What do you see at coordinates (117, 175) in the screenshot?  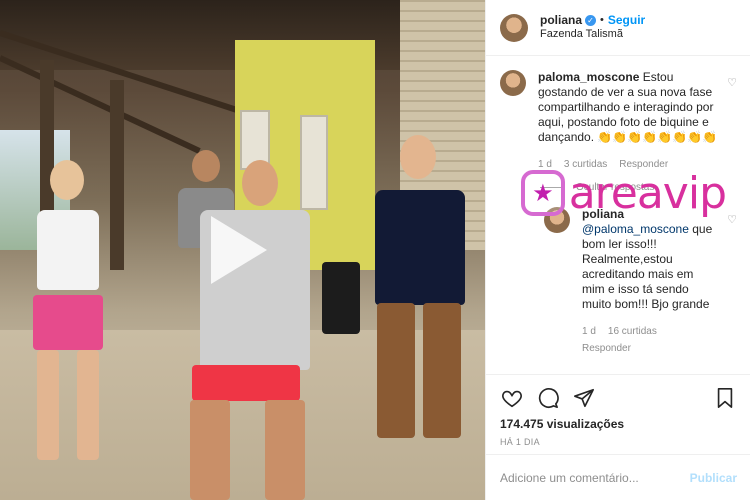 I see `wooden-pillar` at bounding box center [117, 175].